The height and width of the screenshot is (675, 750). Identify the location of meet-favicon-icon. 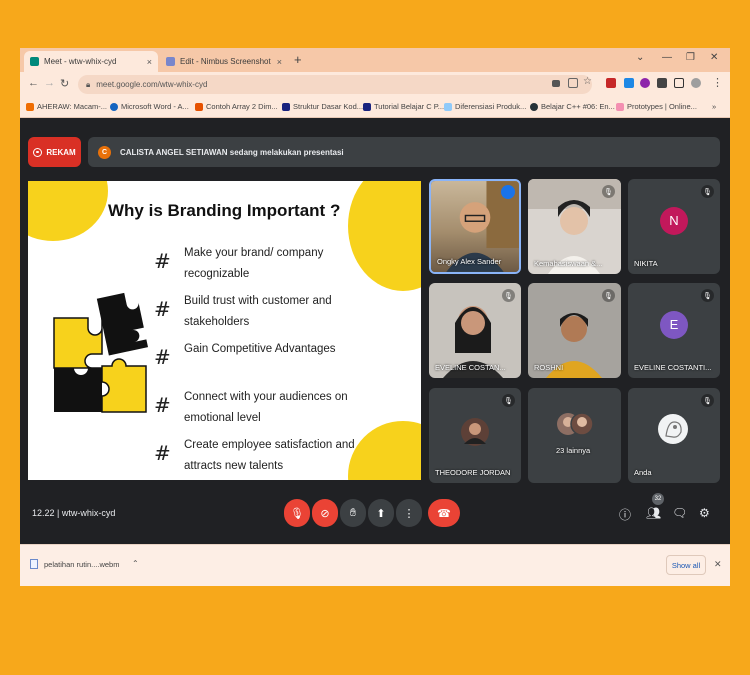
(34, 61).